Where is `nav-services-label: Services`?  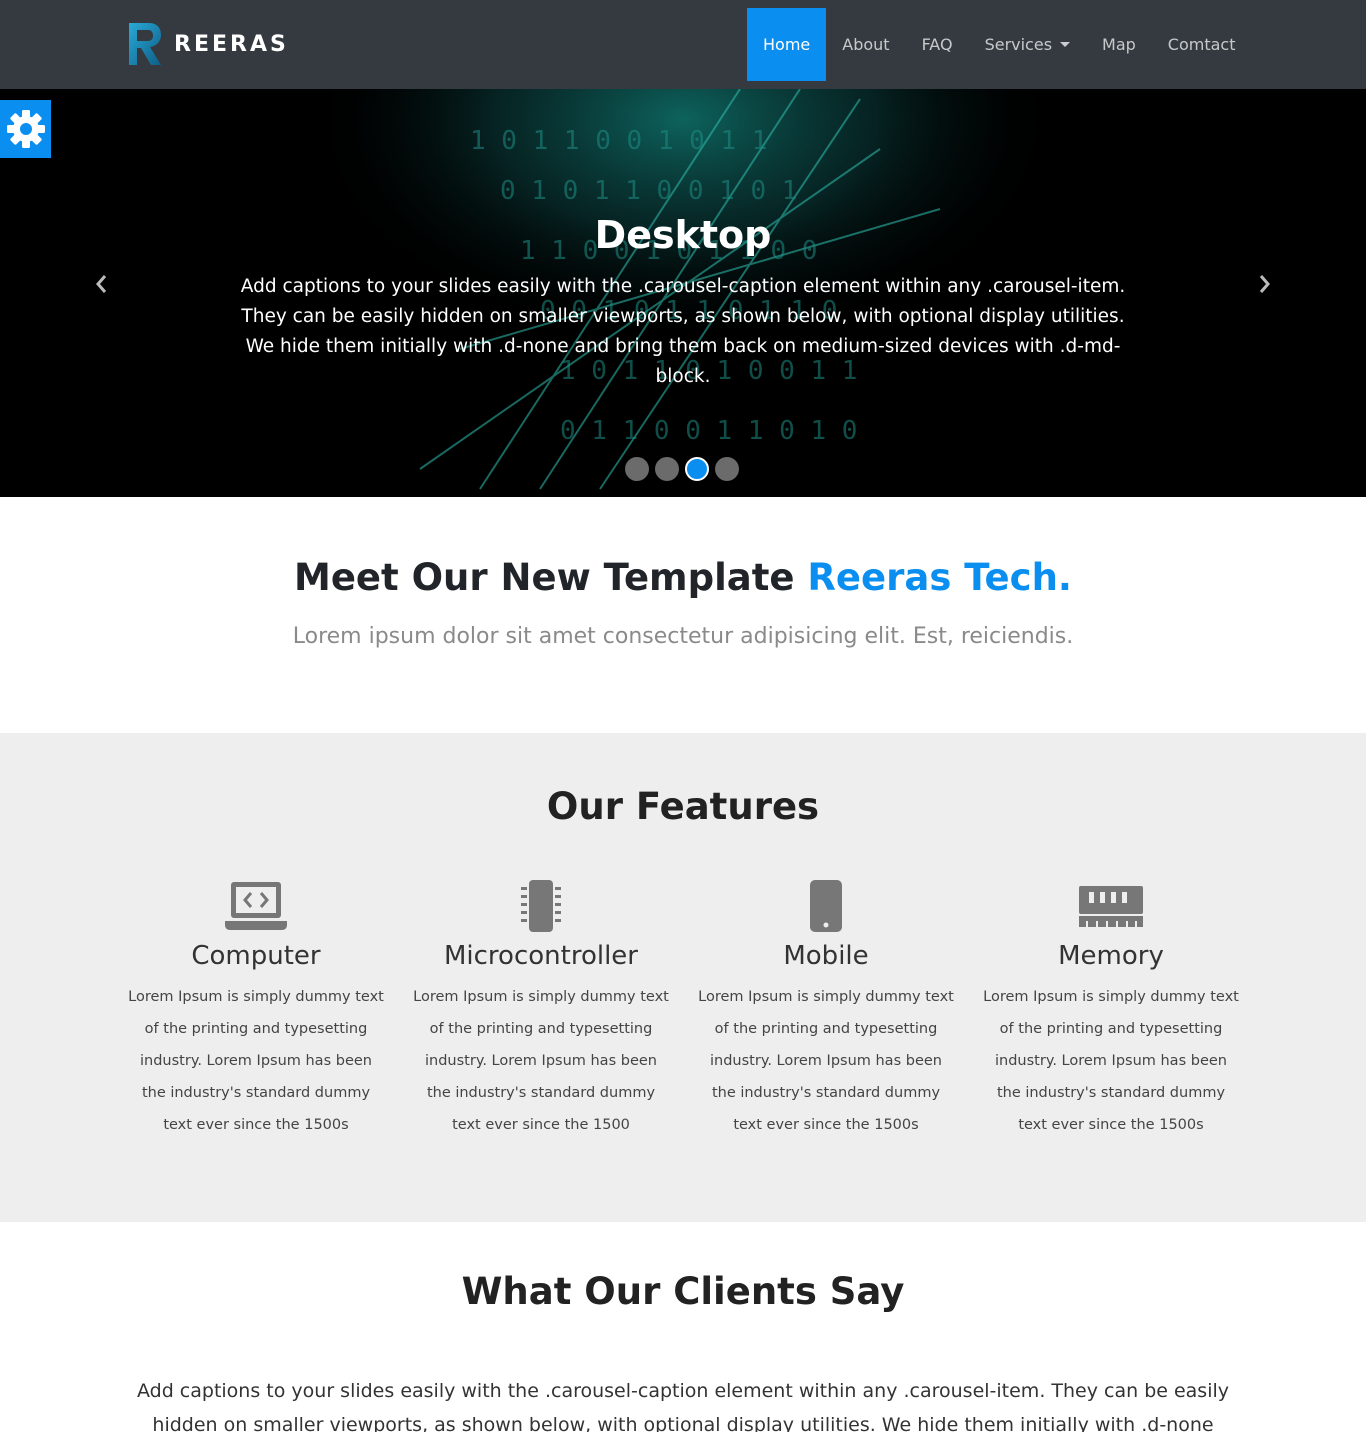 nav-services-label: Services is located at coordinates (1018, 44).